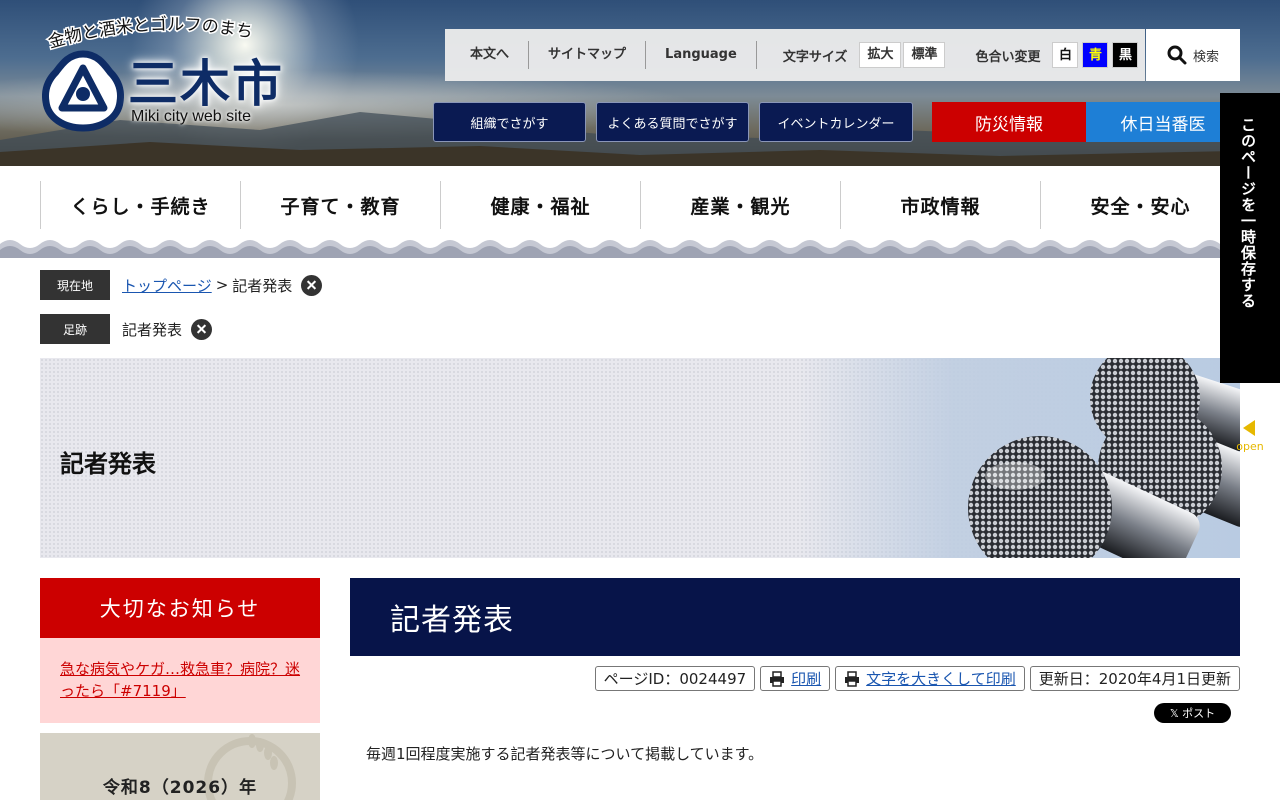 Image resolution: width=1280 pixels, height=800 pixels. Describe the element at coordinates (340, 205) in the screenshot. I see `nav-childcare: 子育て・教育` at that location.